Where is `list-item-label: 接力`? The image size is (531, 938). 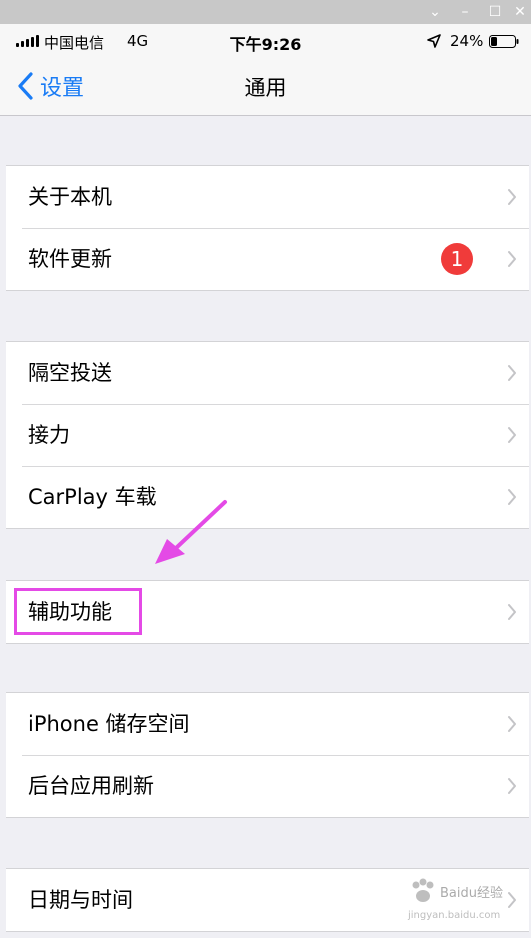
list-item-label: 接力 is located at coordinates (49, 435).